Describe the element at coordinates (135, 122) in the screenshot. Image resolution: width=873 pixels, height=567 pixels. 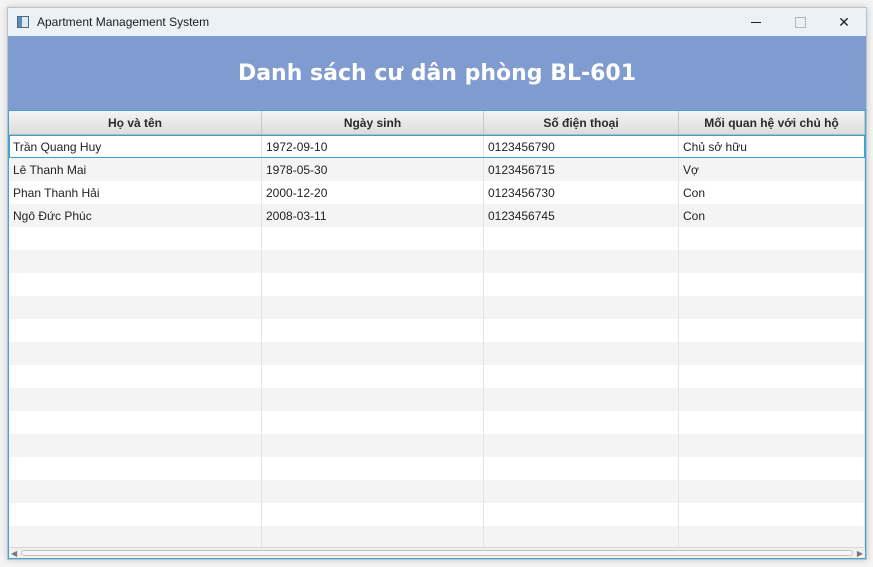
I see `column-header-name: Họ và tên` at that location.